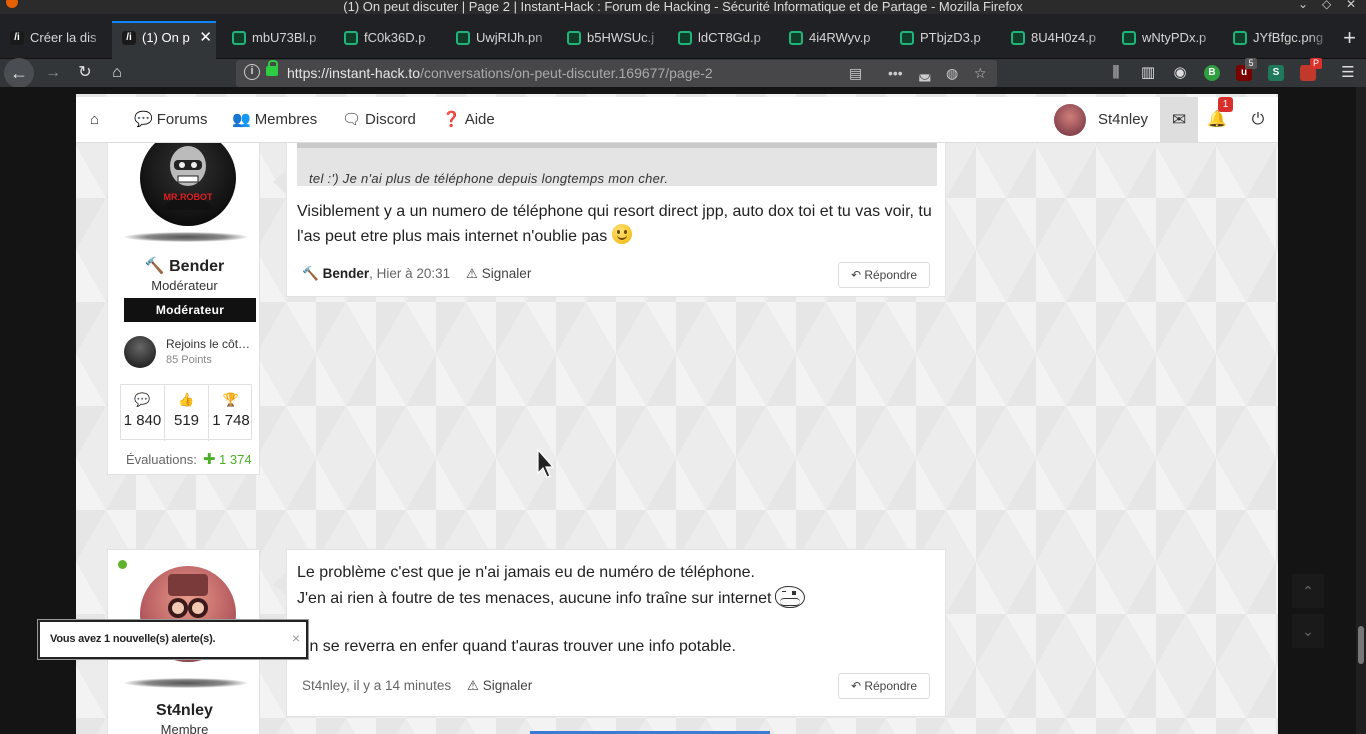  I want to click on role-banner: Modérateur, so click(190, 310).